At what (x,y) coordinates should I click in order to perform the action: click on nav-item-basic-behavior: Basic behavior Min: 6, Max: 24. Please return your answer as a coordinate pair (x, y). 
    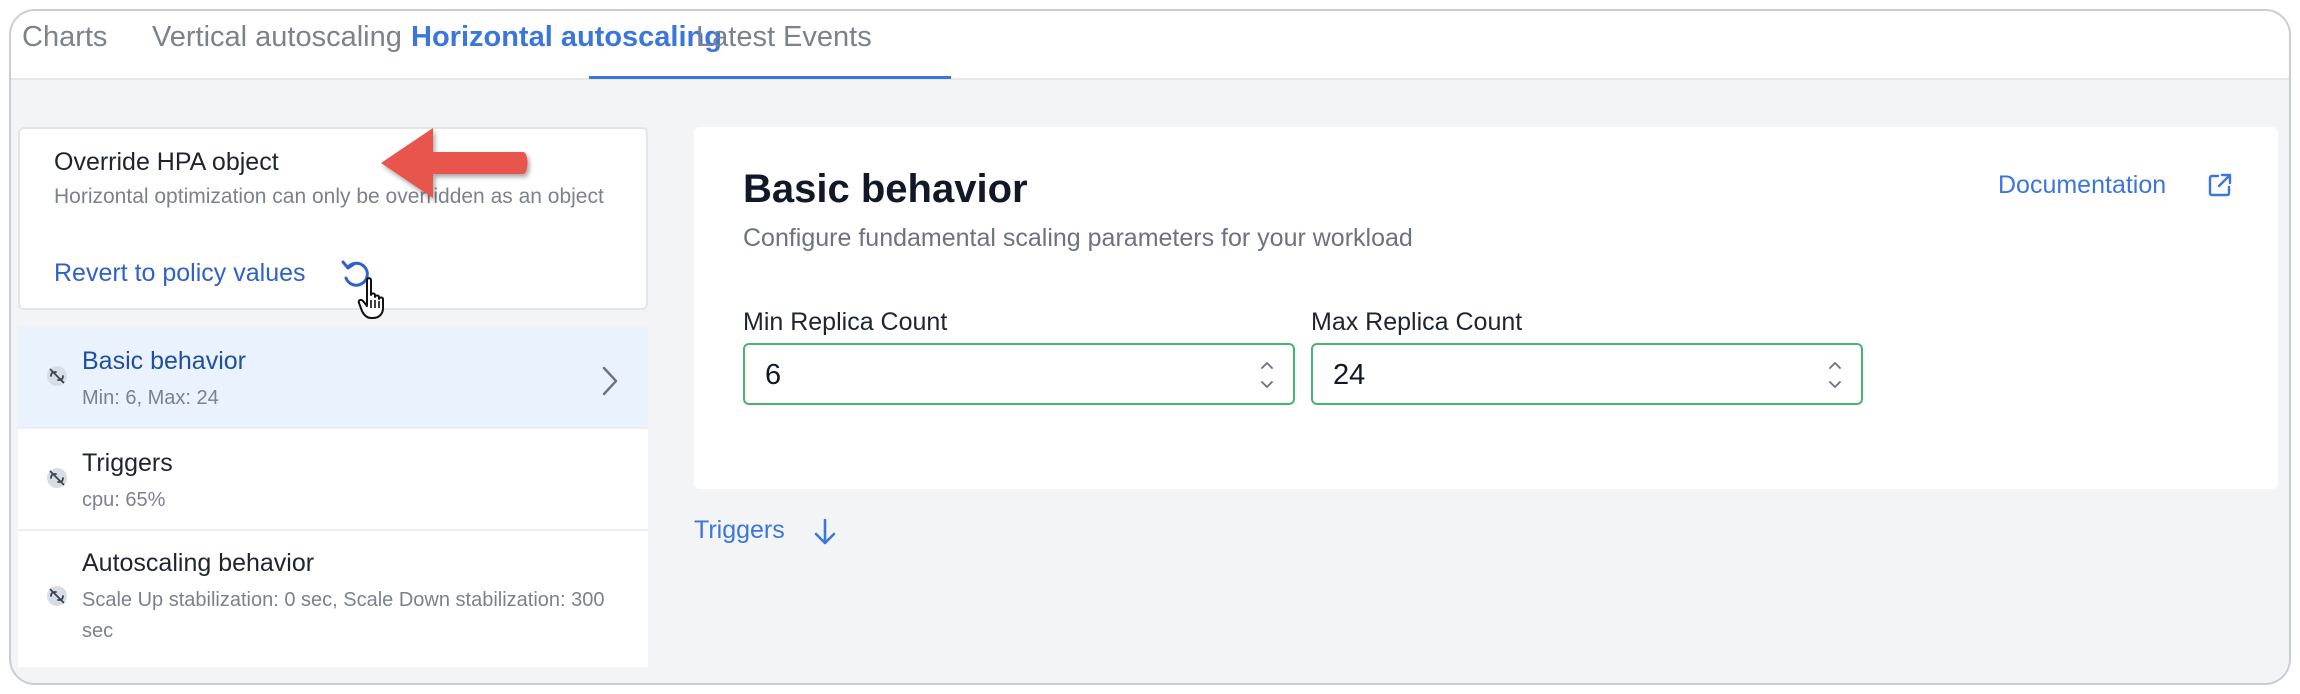
    Looking at the image, I should click on (333, 377).